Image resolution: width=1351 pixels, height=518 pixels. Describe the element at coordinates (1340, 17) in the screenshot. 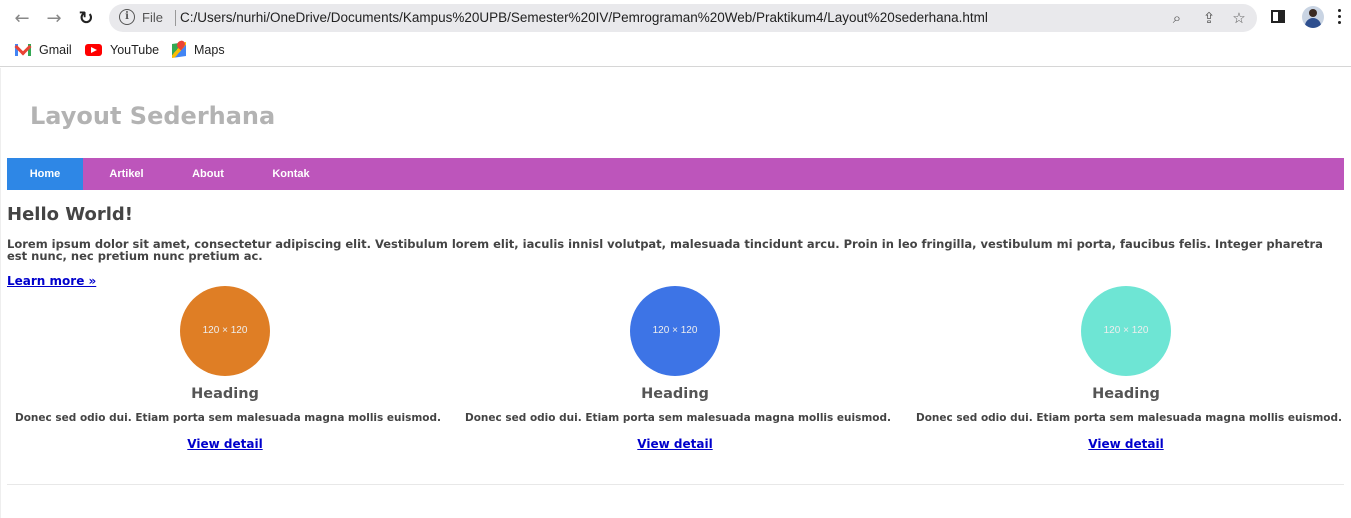

I see `browser-menu-icon` at that location.